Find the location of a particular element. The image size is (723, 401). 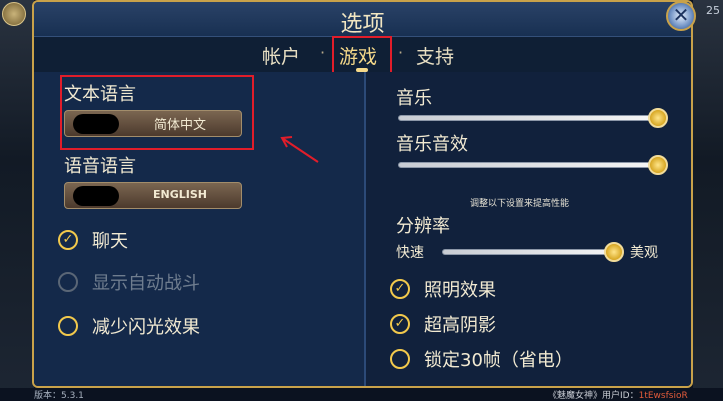

voice-language-value: ENGLISH is located at coordinates (180, 194).